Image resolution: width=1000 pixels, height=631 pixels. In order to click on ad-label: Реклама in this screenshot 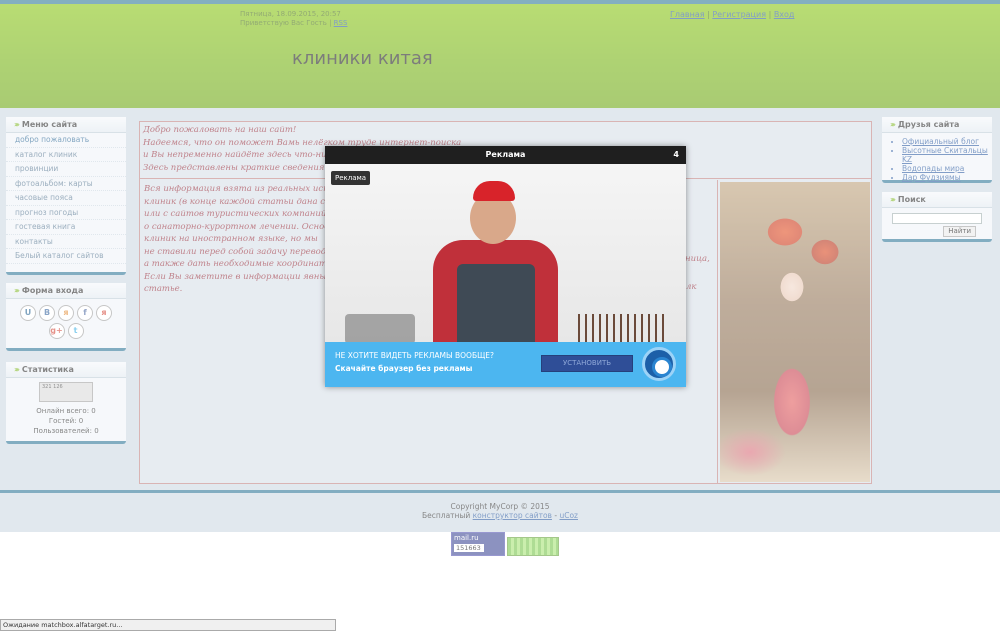, I will do `click(351, 178)`.